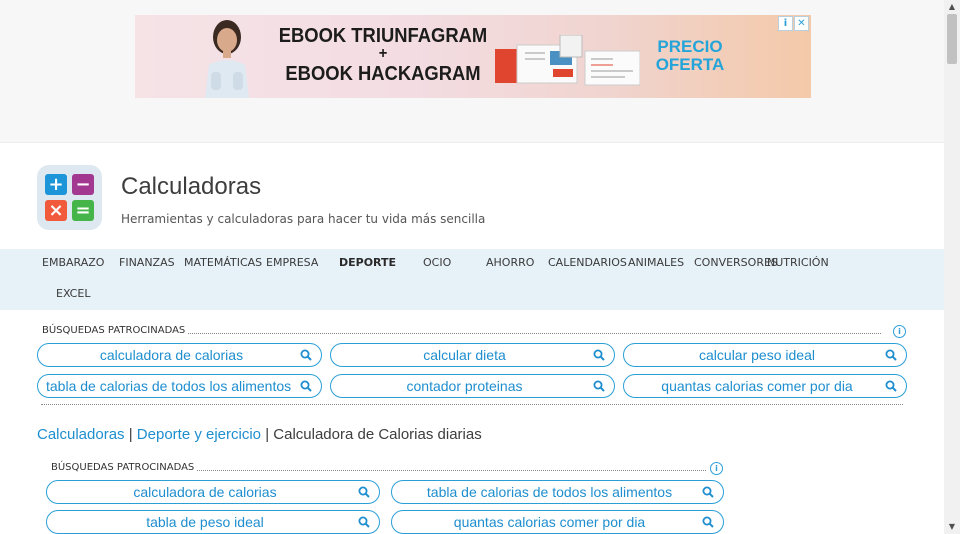  I want to click on site-title: Calculadoras, so click(191, 187).